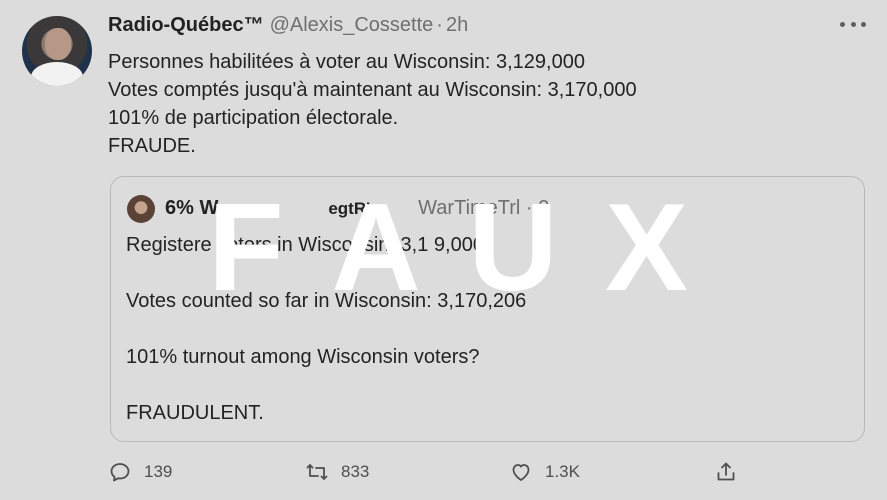 The width and height of the screenshot is (887, 500). I want to click on like-count: 1.3K, so click(562, 471).